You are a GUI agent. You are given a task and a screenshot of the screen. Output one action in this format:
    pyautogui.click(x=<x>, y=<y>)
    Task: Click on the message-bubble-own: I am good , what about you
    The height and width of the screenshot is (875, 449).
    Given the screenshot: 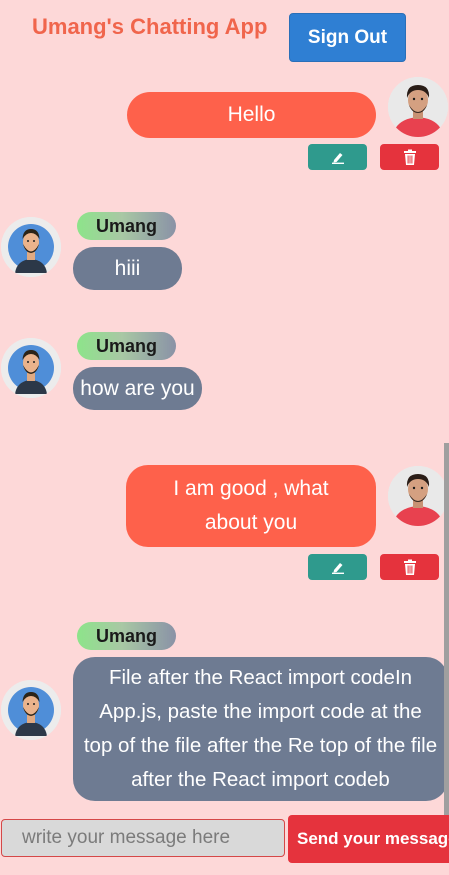 What is the action you would take?
    pyautogui.click(x=251, y=506)
    